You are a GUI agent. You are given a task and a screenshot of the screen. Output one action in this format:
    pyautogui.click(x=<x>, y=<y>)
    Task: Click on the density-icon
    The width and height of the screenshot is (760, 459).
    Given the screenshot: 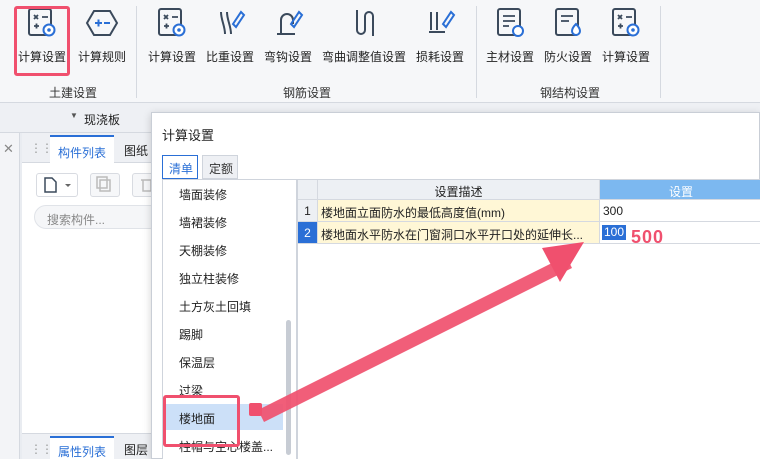 What is the action you would take?
    pyautogui.click(x=233, y=22)
    